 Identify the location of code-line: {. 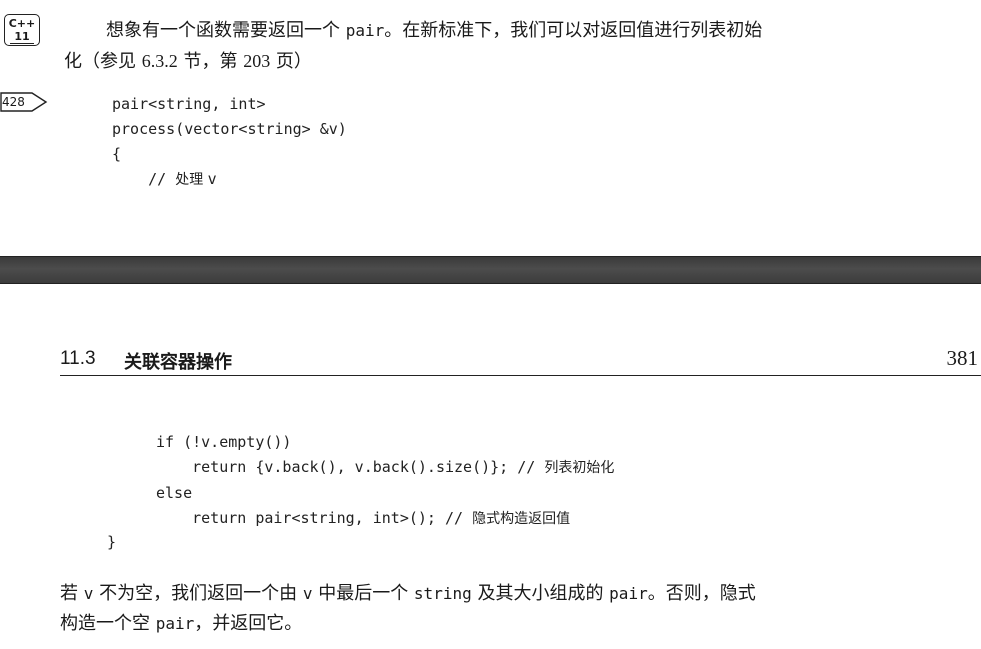
(117, 154).